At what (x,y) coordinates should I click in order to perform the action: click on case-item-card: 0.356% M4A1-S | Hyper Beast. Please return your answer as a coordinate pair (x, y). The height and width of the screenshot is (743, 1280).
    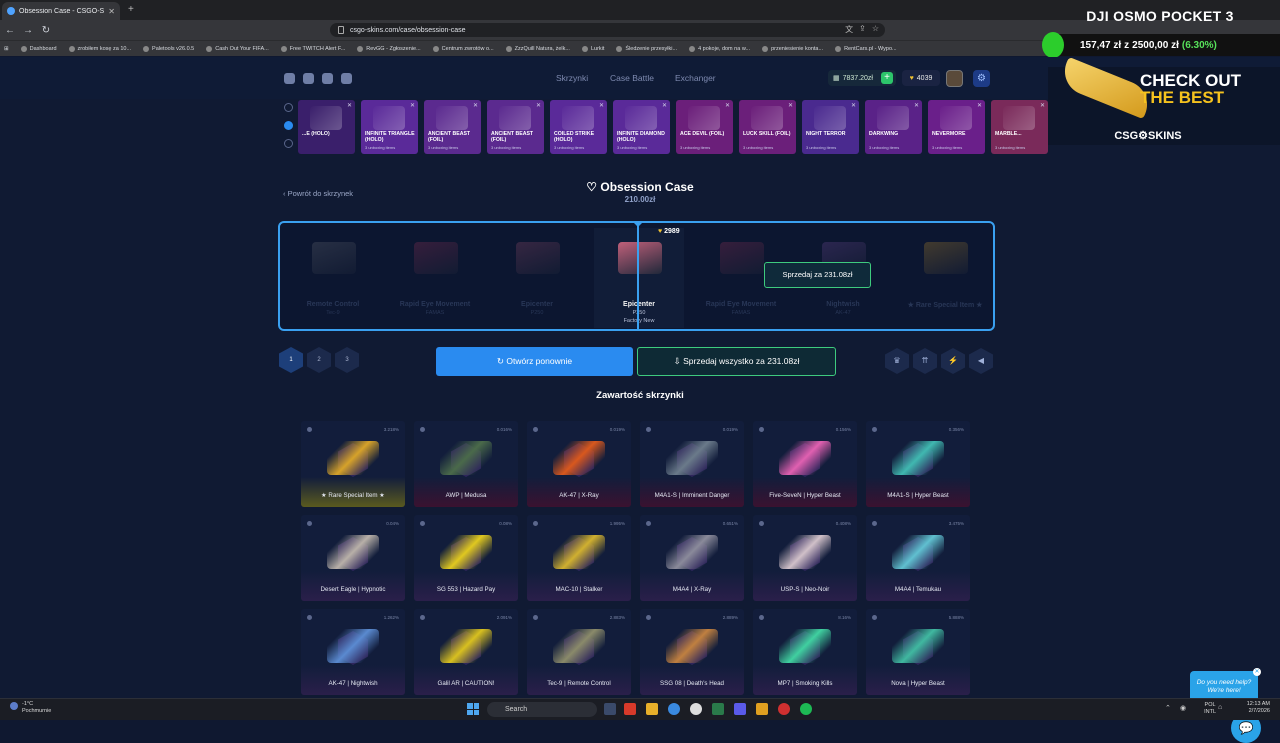
    Looking at the image, I should click on (918, 464).